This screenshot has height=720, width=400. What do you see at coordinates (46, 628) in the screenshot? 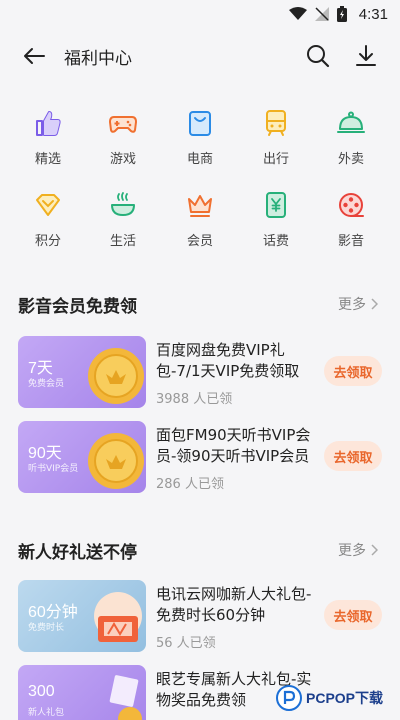
I see `thumb-subtitle: 免费时长` at bounding box center [46, 628].